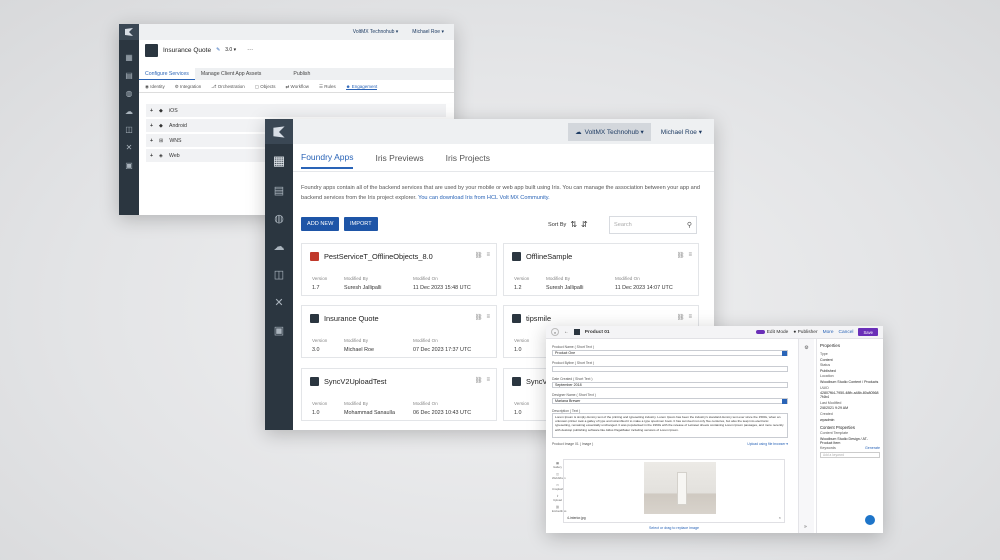  I want to click on subtab-orchestration: ⎇ Orchestration, so click(227, 87).